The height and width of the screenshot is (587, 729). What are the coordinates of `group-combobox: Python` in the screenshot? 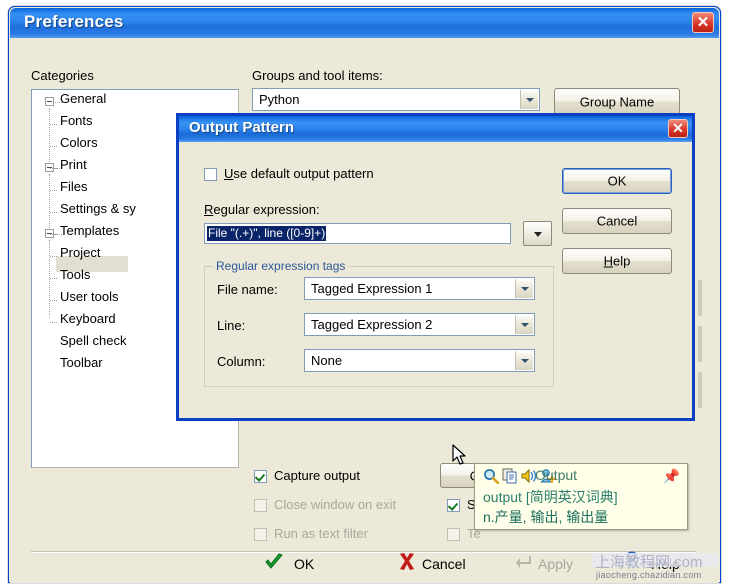 It's located at (396, 99).